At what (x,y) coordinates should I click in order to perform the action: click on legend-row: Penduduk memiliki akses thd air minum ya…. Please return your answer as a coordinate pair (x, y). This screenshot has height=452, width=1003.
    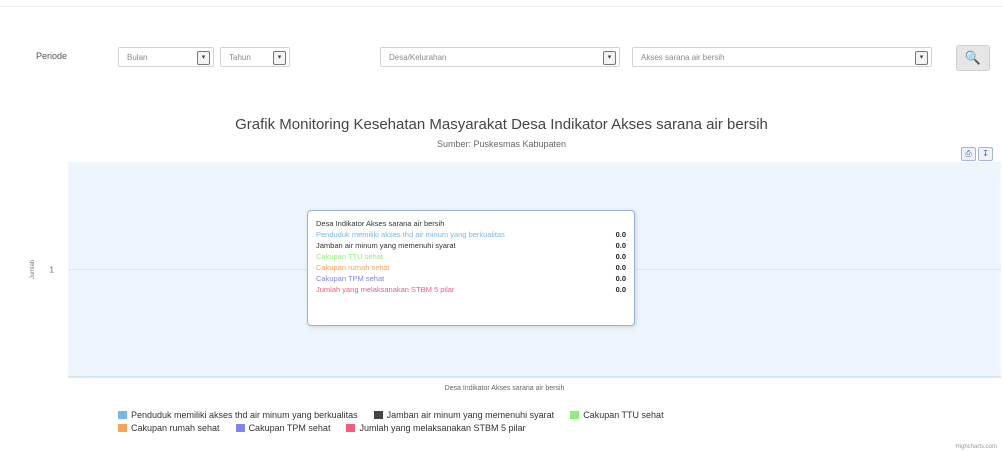
    Looking at the image, I should click on (548, 414).